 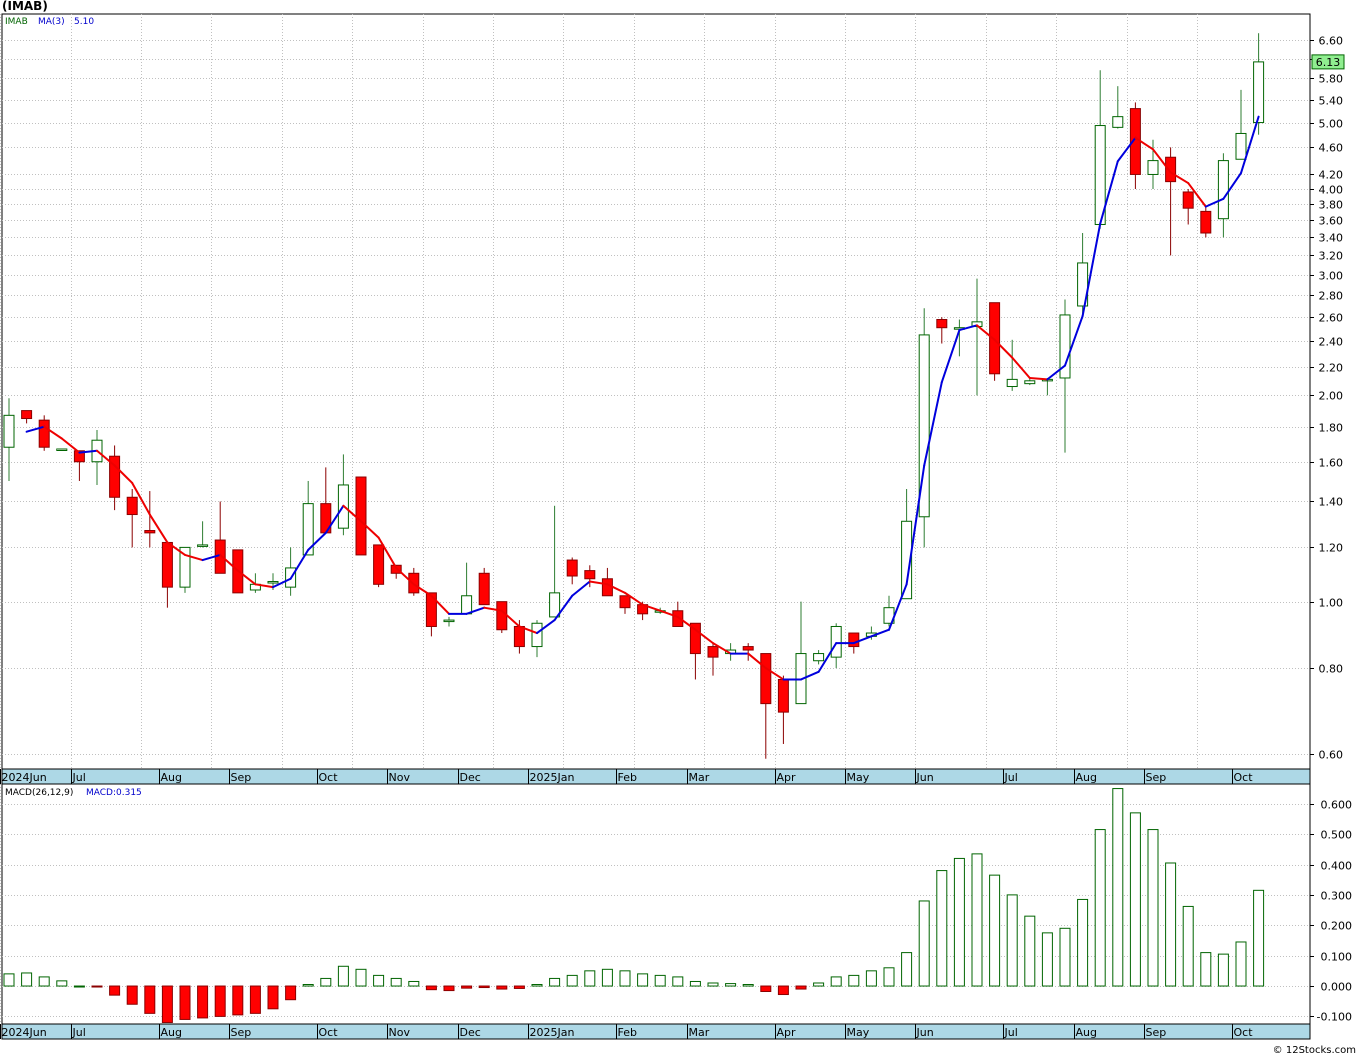 What do you see at coordinates (1331, 396) in the screenshot?
I see `price-tick-label: 2.00` at bounding box center [1331, 396].